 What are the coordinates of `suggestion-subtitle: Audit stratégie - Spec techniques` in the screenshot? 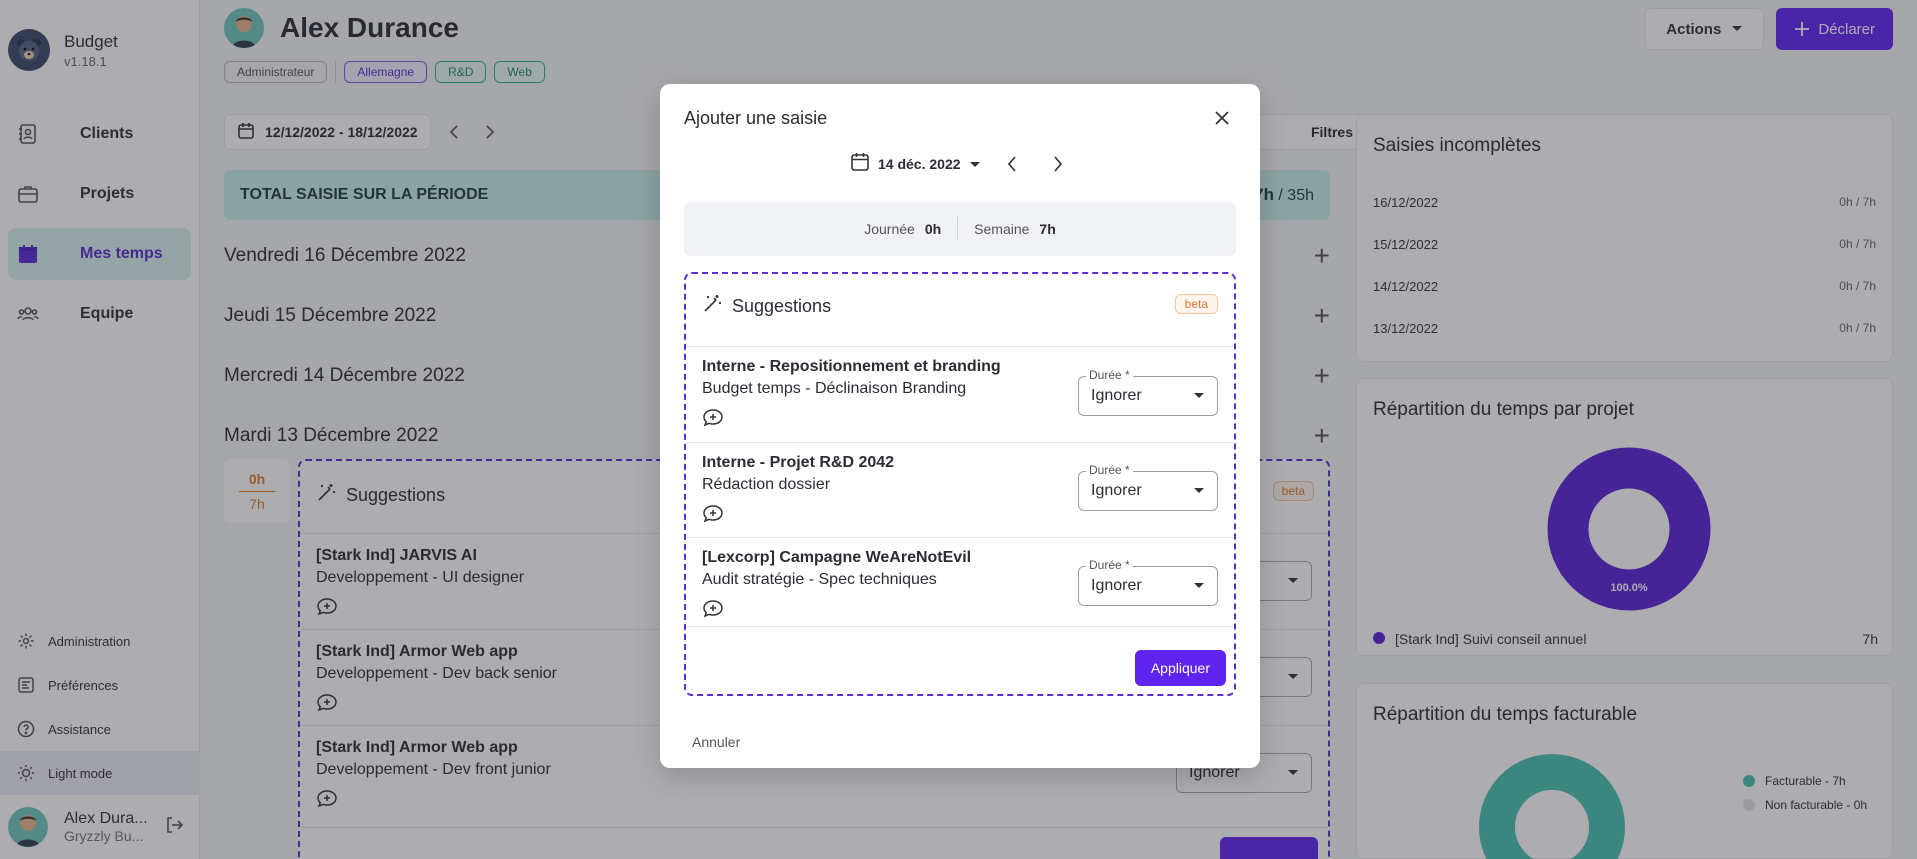 It's located at (819, 579).